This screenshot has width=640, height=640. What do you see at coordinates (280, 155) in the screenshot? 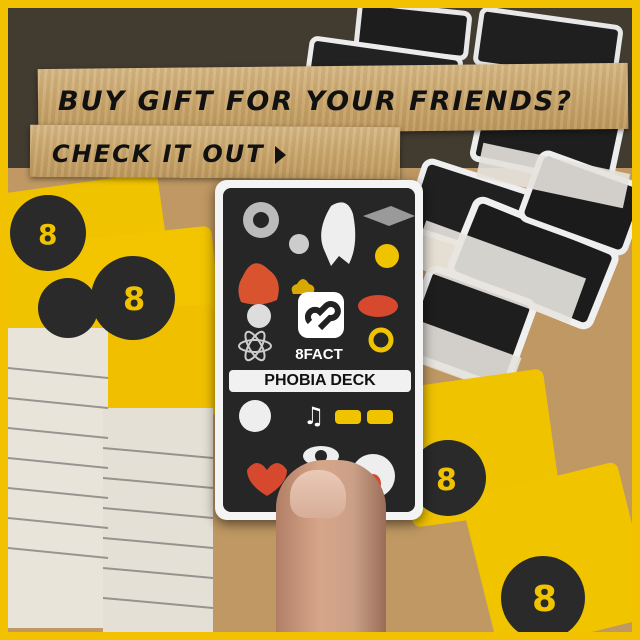
I see `play-arrow-icon` at bounding box center [280, 155].